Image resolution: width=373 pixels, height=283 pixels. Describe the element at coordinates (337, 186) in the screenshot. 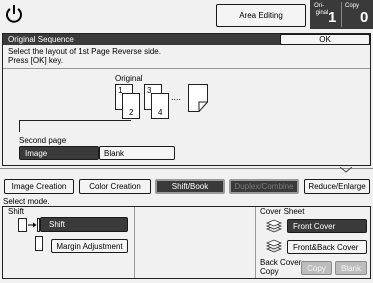

I see `tab-reduce-enlarge: Reduce/Enlarge` at that location.